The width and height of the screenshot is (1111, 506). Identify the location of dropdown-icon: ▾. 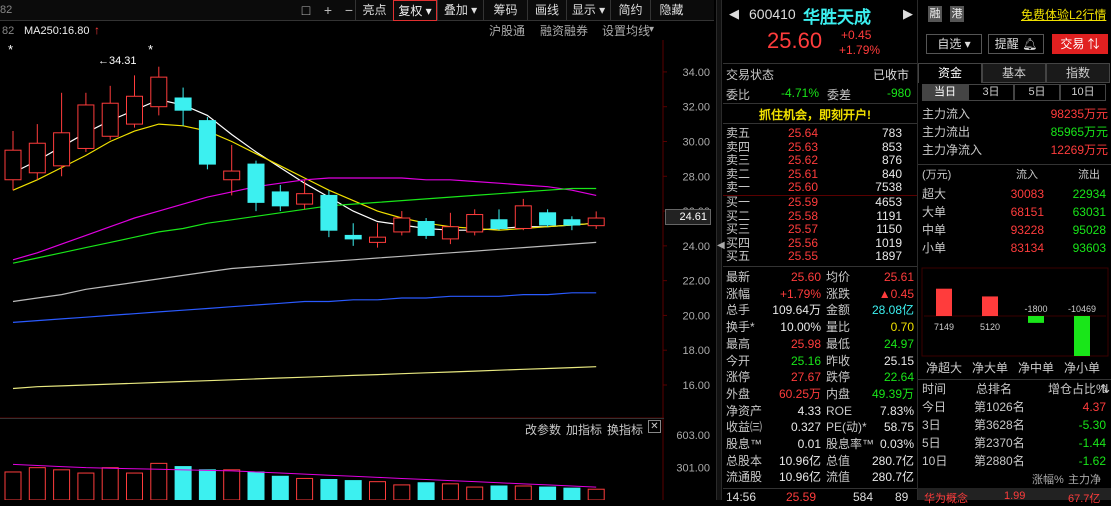
(651, 30).